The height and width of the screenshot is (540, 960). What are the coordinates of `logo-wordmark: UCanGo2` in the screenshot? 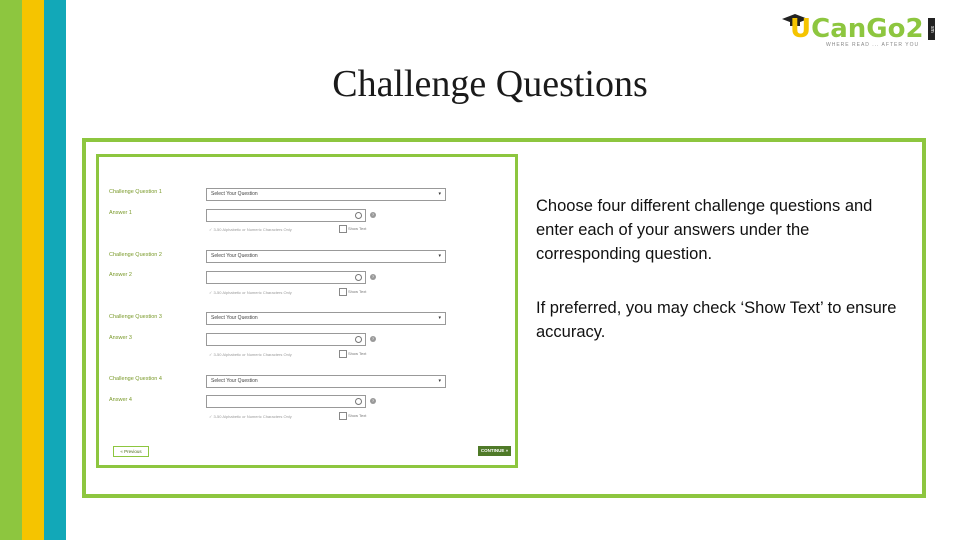 It's located at (857, 29).